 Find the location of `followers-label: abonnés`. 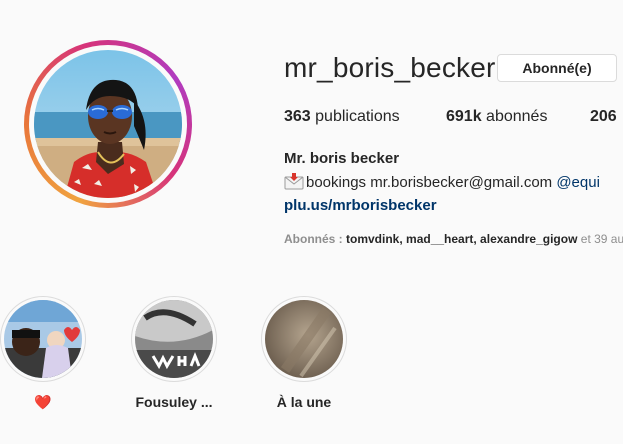

followers-label: abonnés is located at coordinates (517, 116).